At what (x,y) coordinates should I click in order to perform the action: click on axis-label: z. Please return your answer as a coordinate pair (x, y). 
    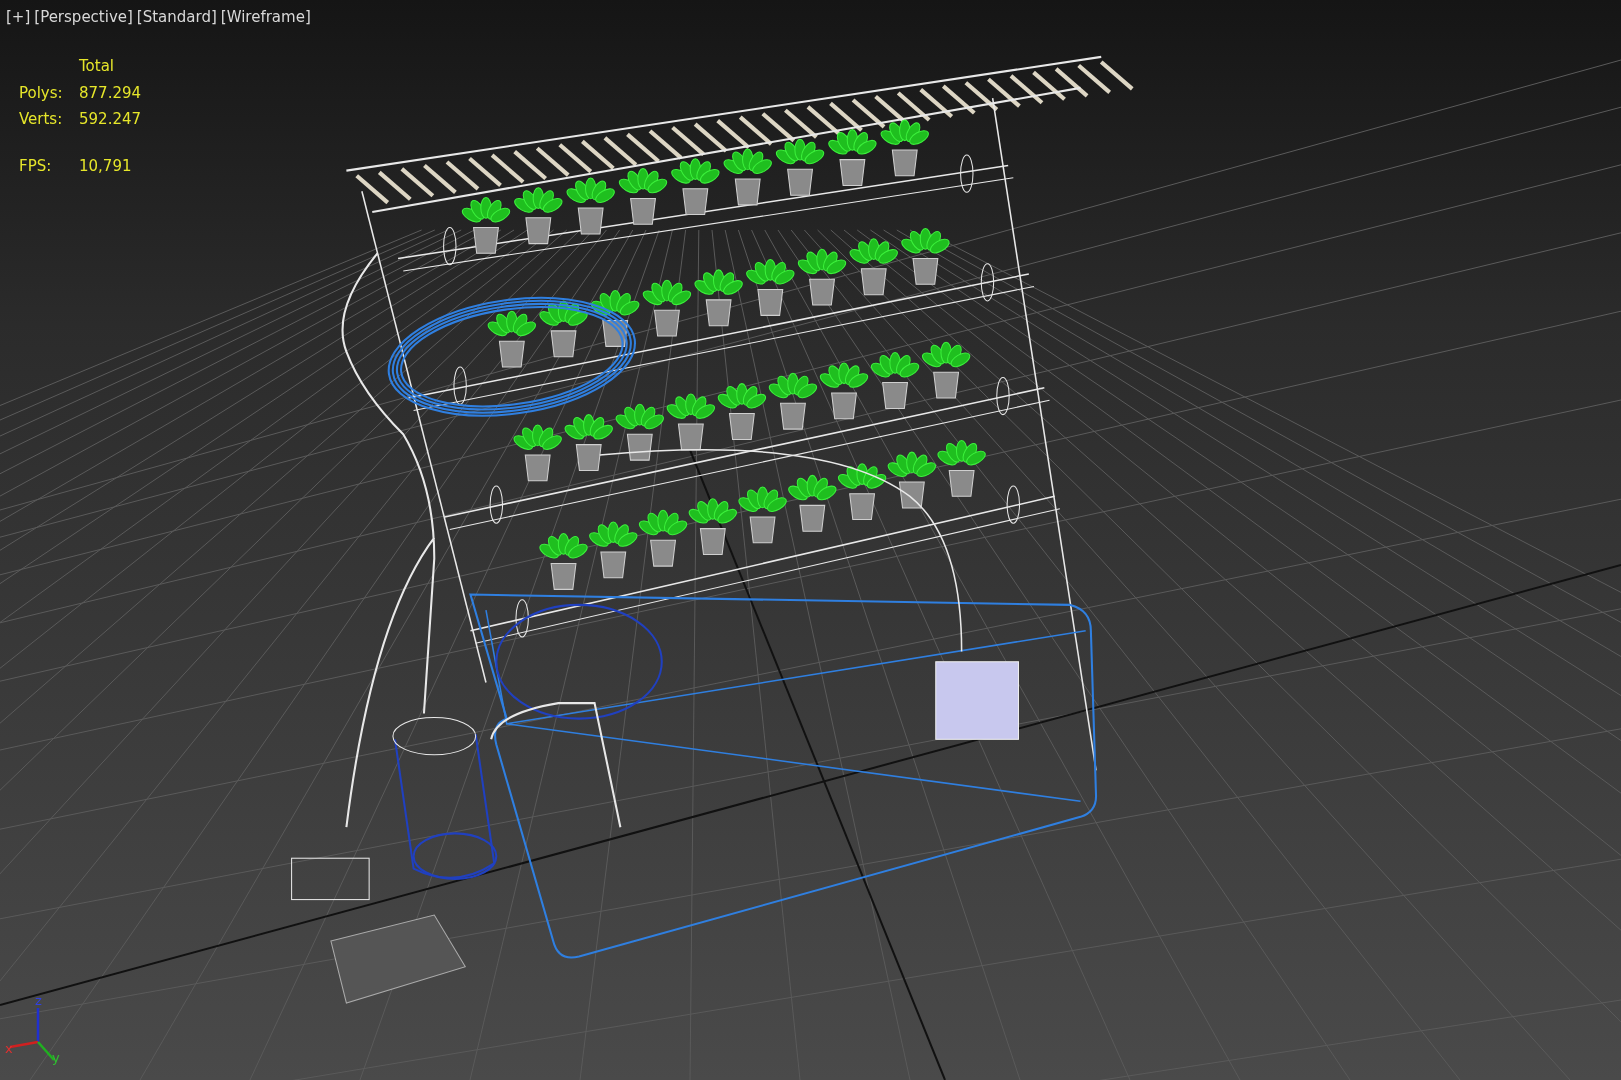
    Looking at the image, I should click on (38, 1000).